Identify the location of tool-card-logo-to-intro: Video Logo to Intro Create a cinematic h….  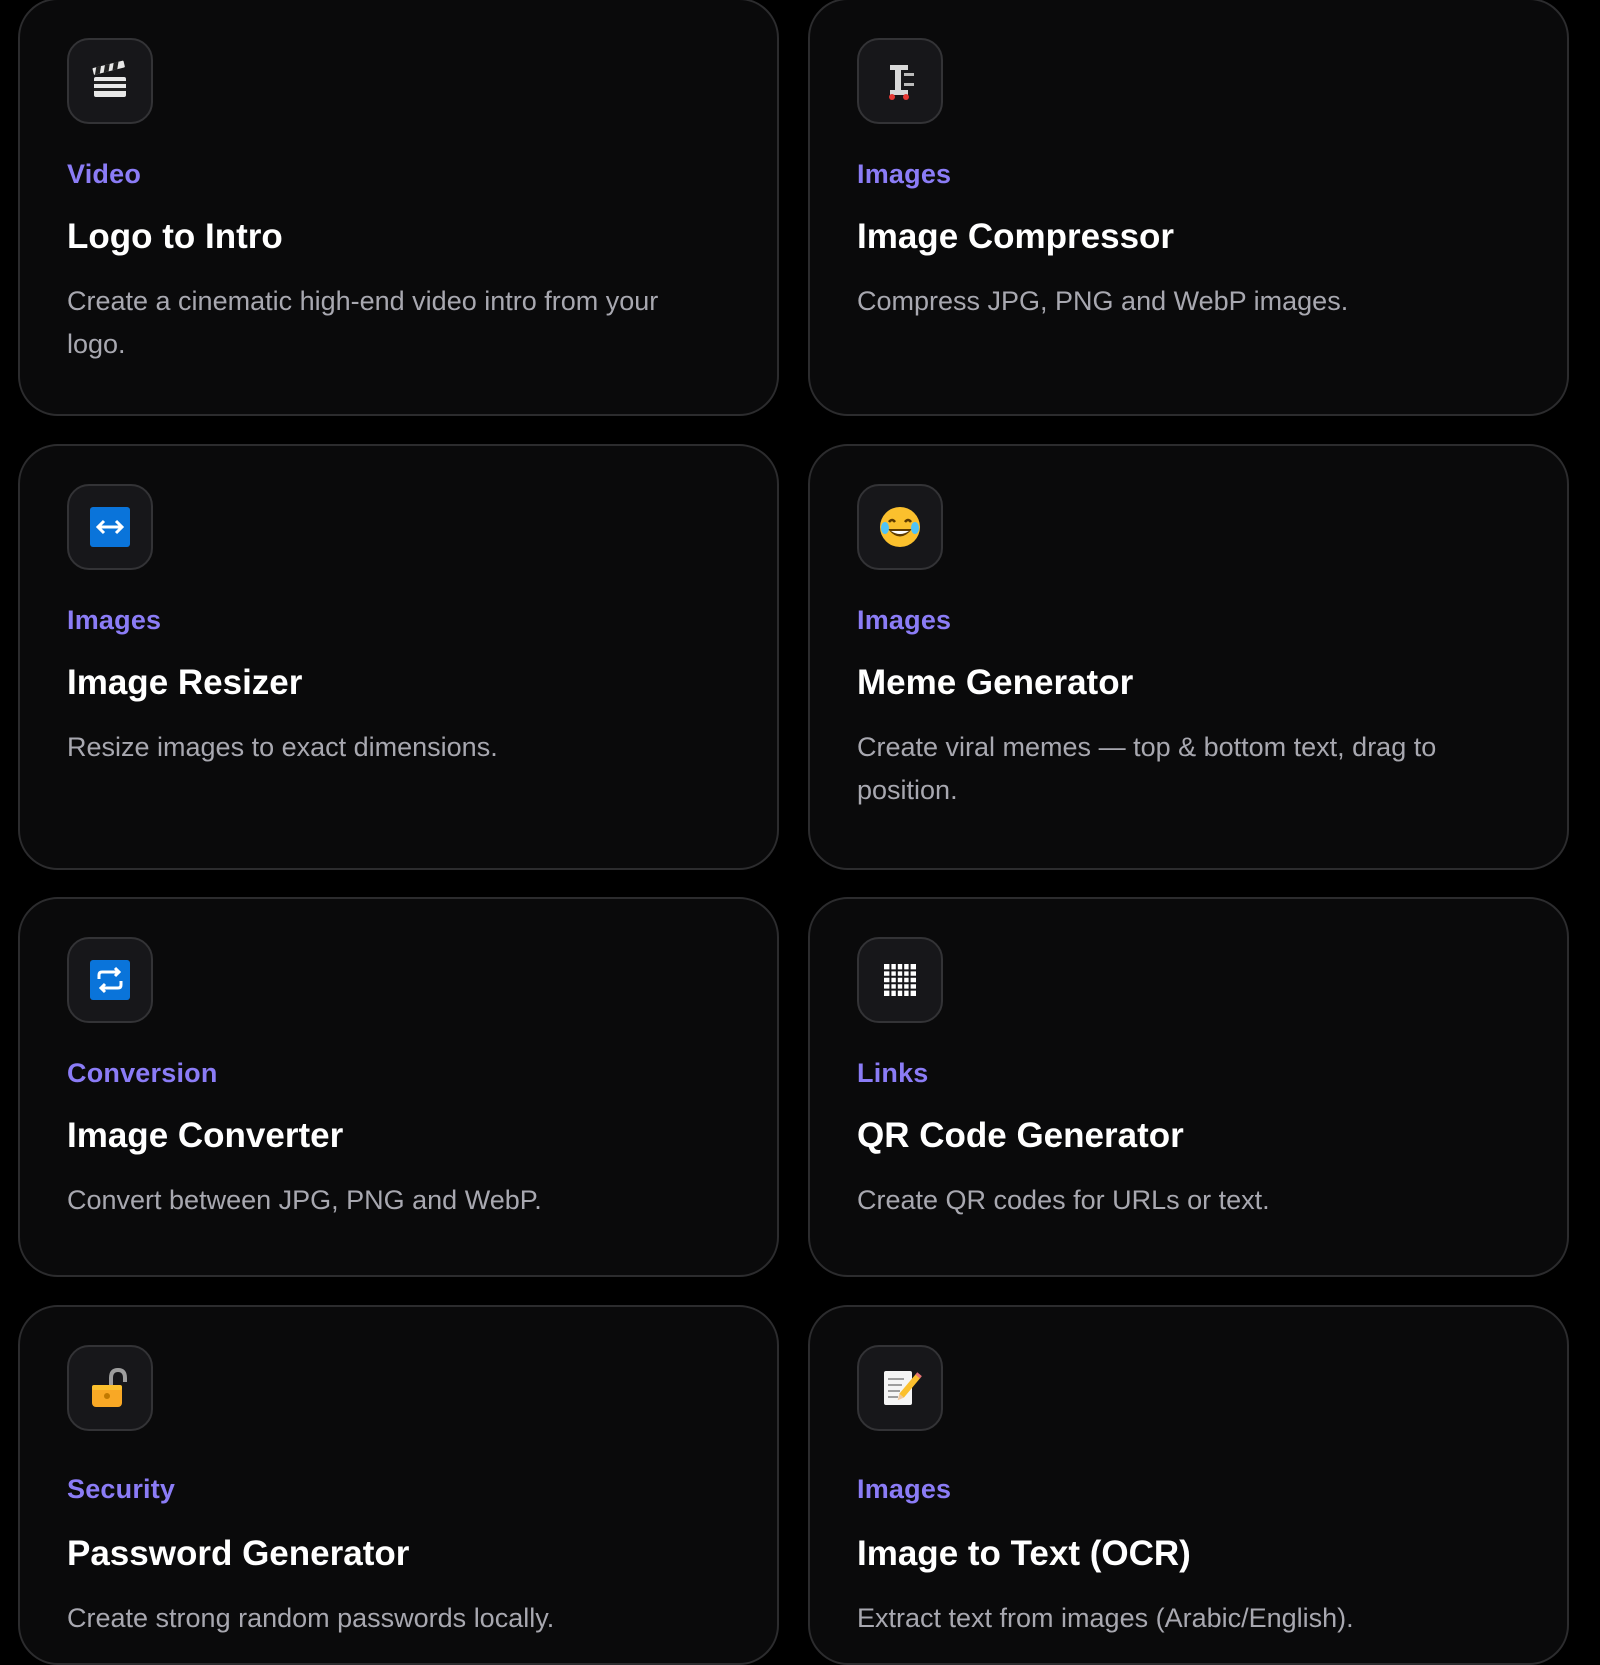
(398, 208).